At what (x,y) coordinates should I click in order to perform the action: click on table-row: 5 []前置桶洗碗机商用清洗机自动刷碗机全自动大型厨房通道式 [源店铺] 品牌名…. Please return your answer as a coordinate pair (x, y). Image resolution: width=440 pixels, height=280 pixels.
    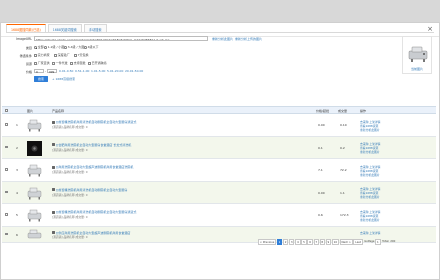
    Looking at the image, I should click on (219, 215).